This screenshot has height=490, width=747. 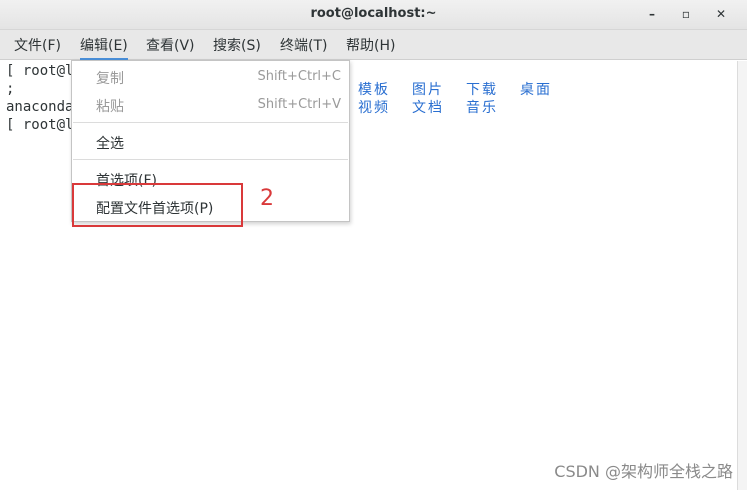 What do you see at coordinates (721, 14) in the screenshot?
I see `close-button: ✕` at bounding box center [721, 14].